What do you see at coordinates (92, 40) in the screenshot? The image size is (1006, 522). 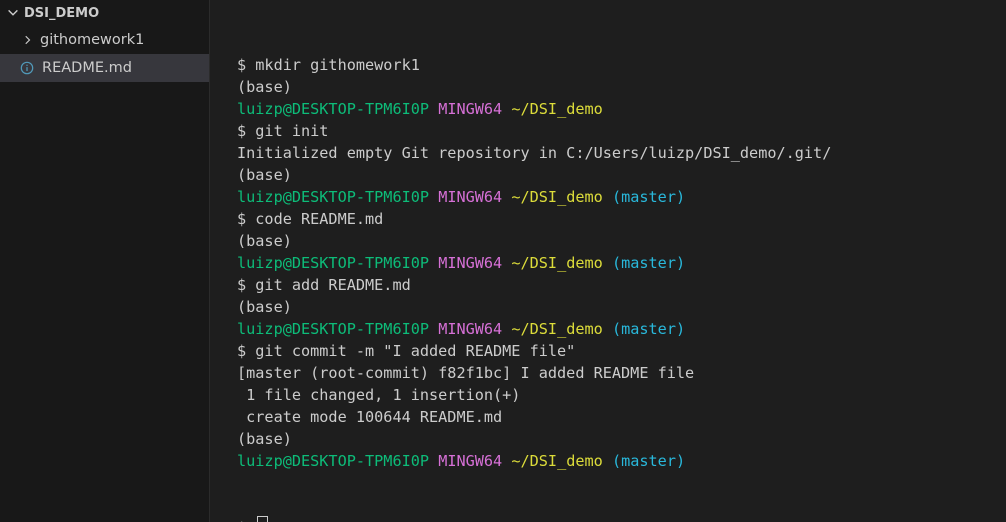 I see `tree-item-label: githomework1` at bounding box center [92, 40].